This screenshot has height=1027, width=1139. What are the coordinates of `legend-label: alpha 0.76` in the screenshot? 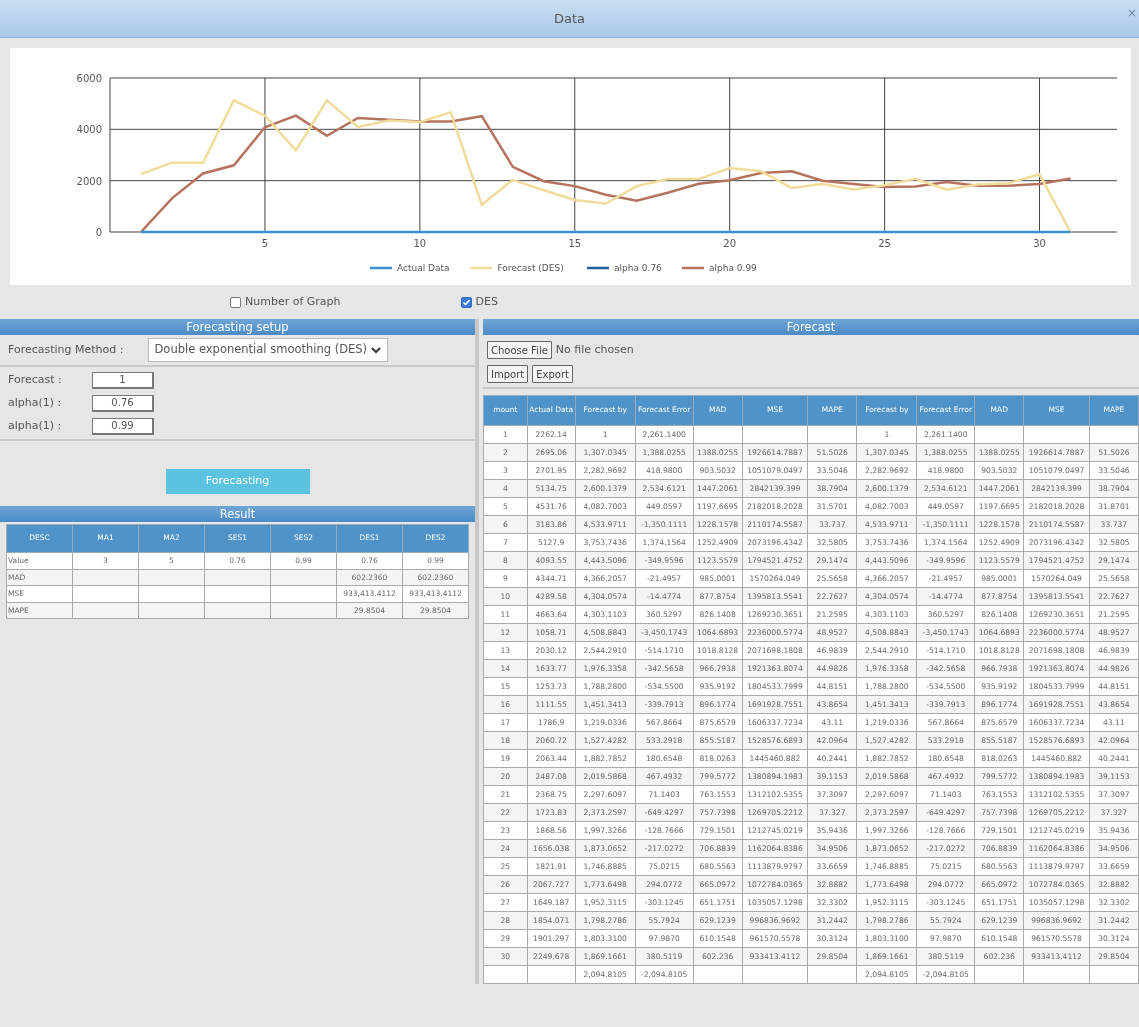 It's located at (638, 268).